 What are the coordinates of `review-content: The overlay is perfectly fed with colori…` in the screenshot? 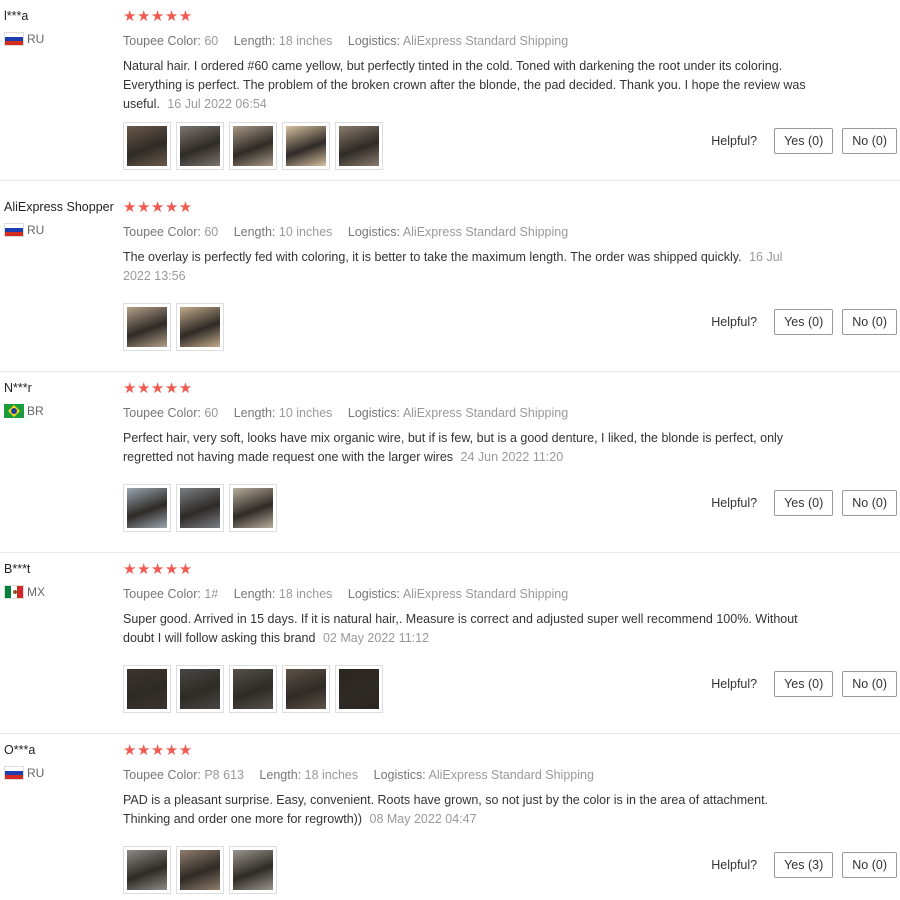 It's located at (432, 257).